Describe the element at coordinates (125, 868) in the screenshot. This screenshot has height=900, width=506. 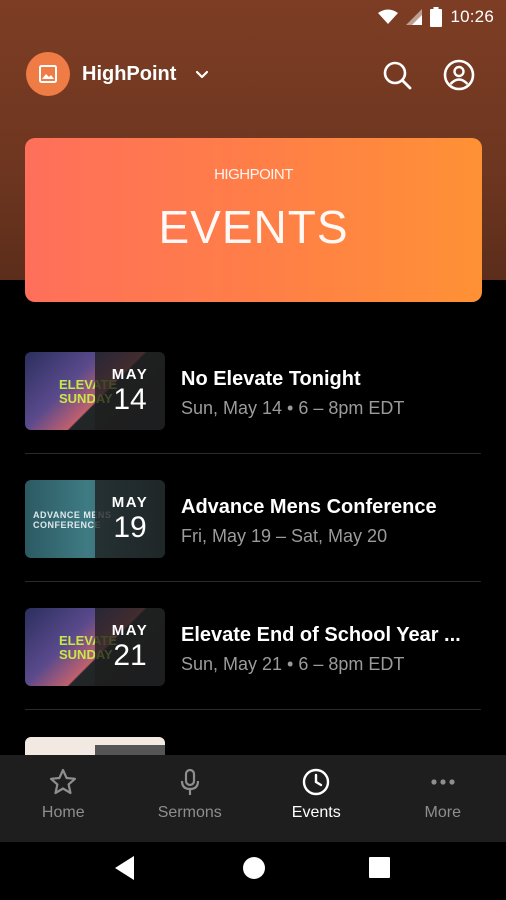
I see `back-icon` at that location.